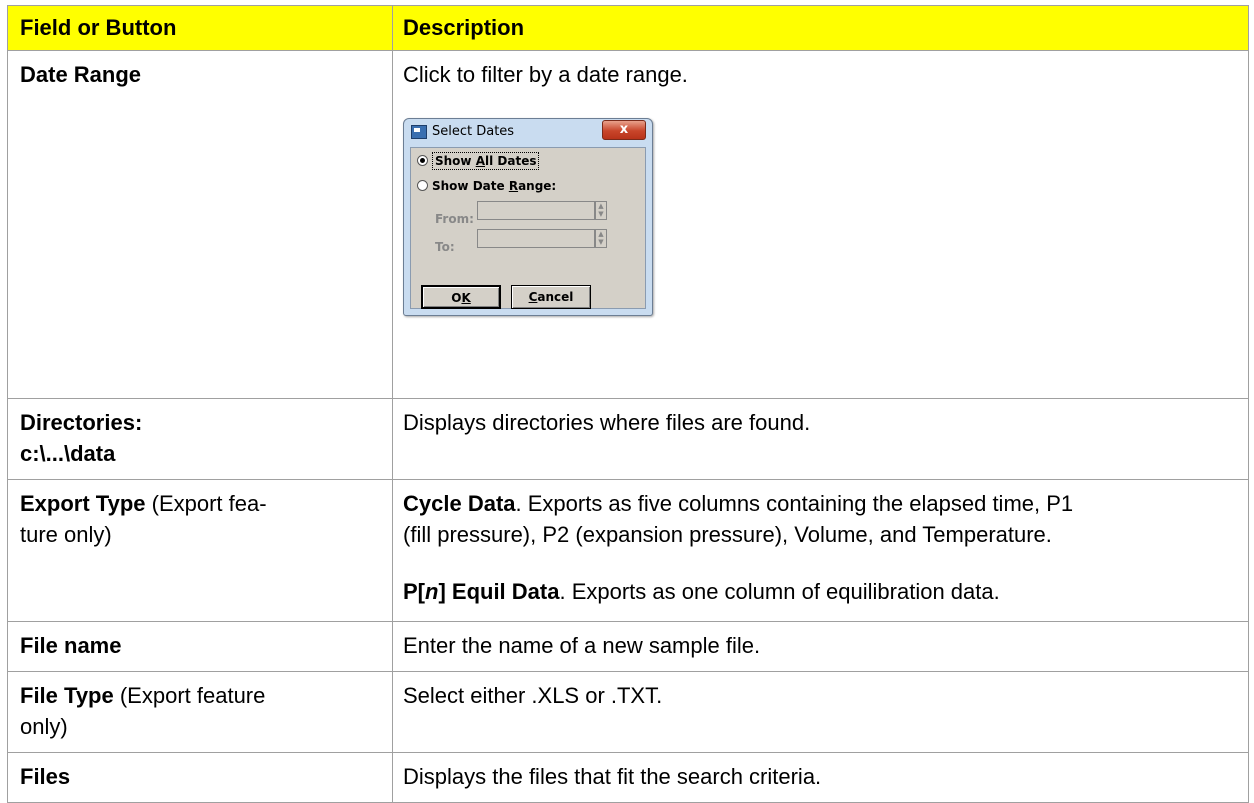 The width and height of the screenshot is (1254, 803). What do you see at coordinates (422, 185) in the screenshot?
I see `radio-empty-icon` at bounding box center [422, 185].